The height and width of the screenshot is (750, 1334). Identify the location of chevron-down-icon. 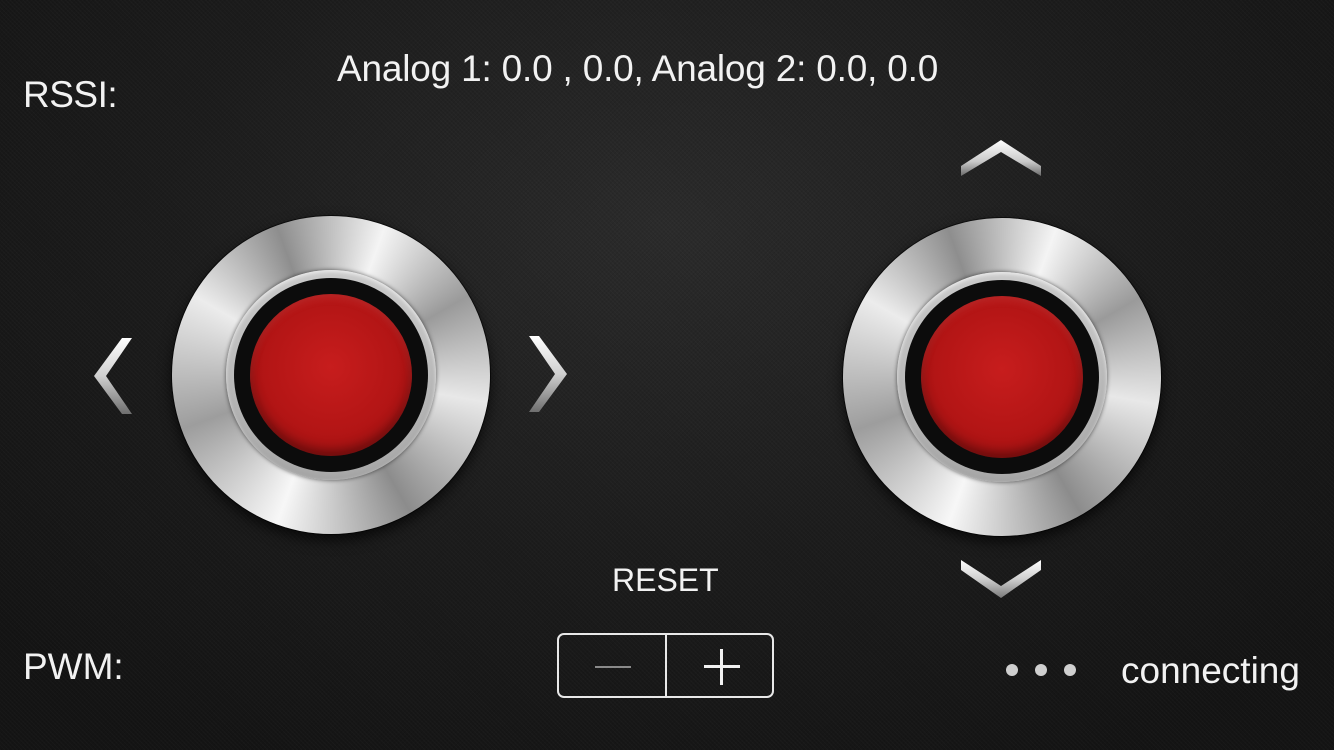
(1001, 579).